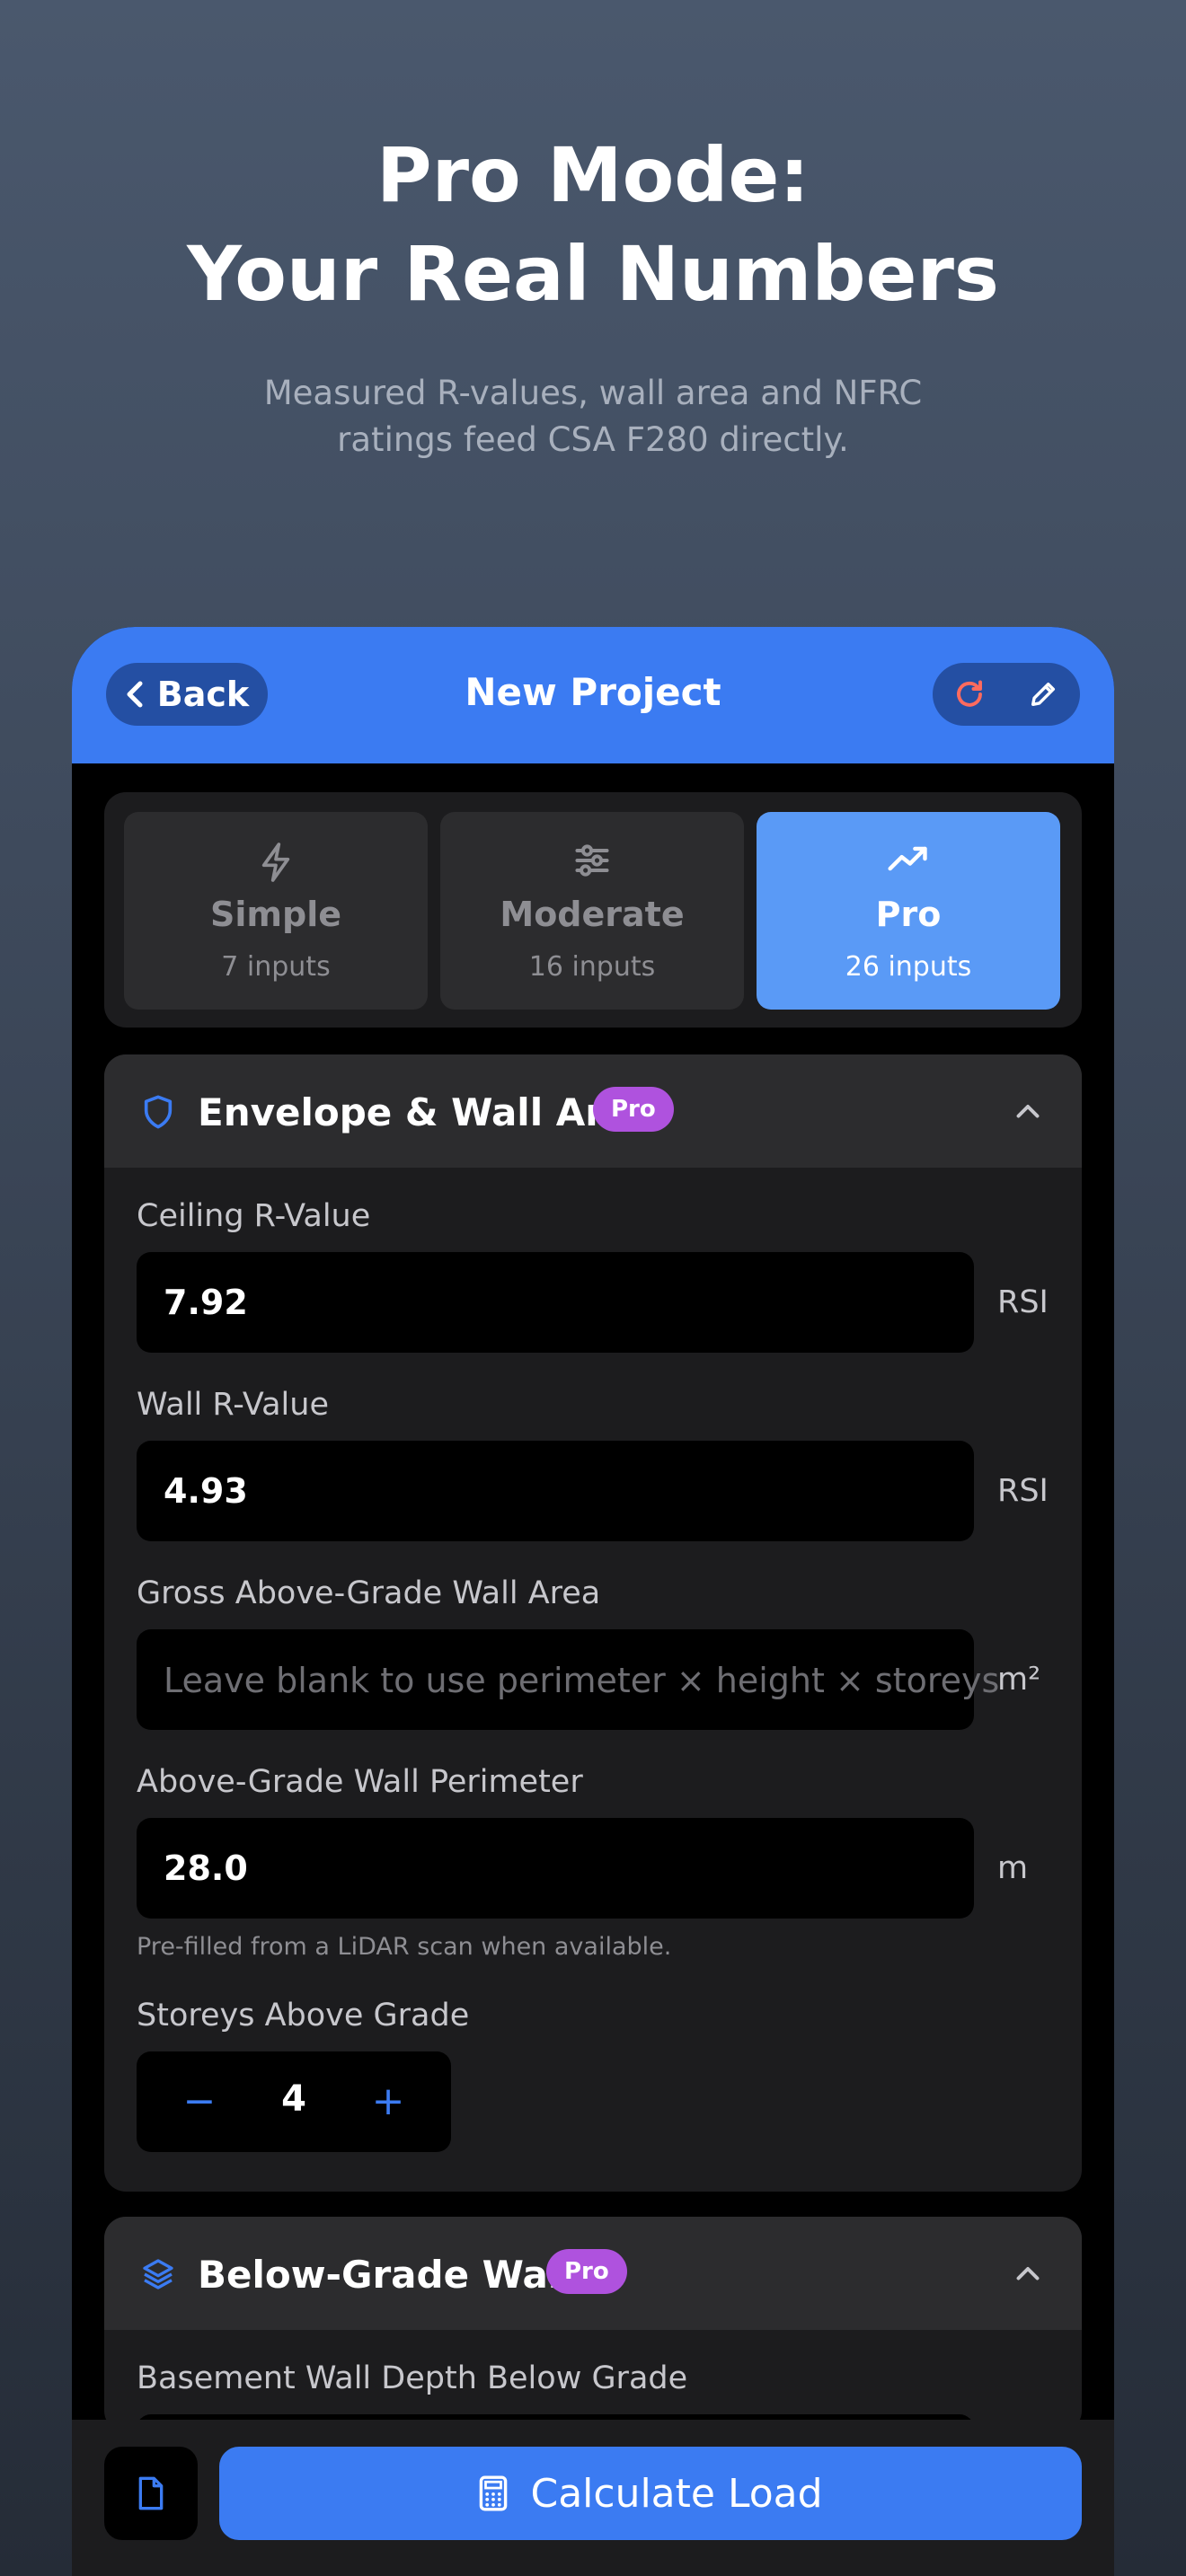  I want to click on calculator-icon, so click(494, 2493).